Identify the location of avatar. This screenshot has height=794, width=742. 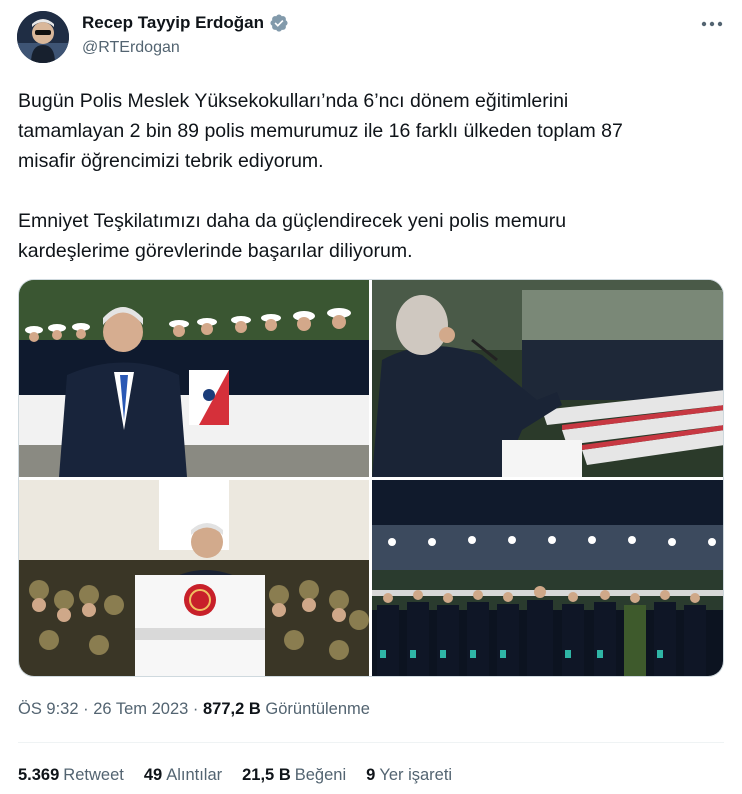
(43, 37).